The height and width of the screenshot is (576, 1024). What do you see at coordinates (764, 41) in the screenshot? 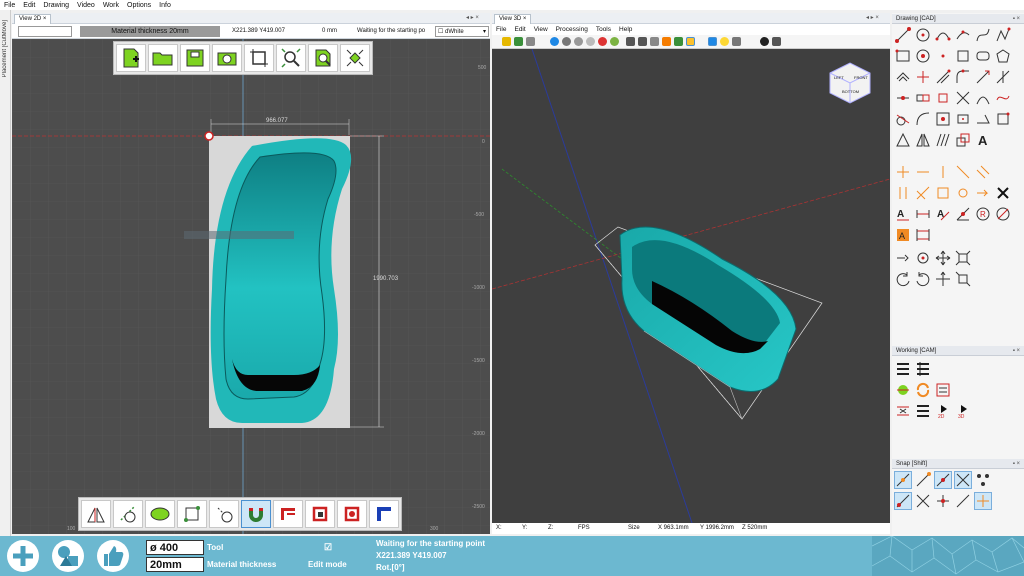
I see `record-icon` at bounding box center [764, 41].